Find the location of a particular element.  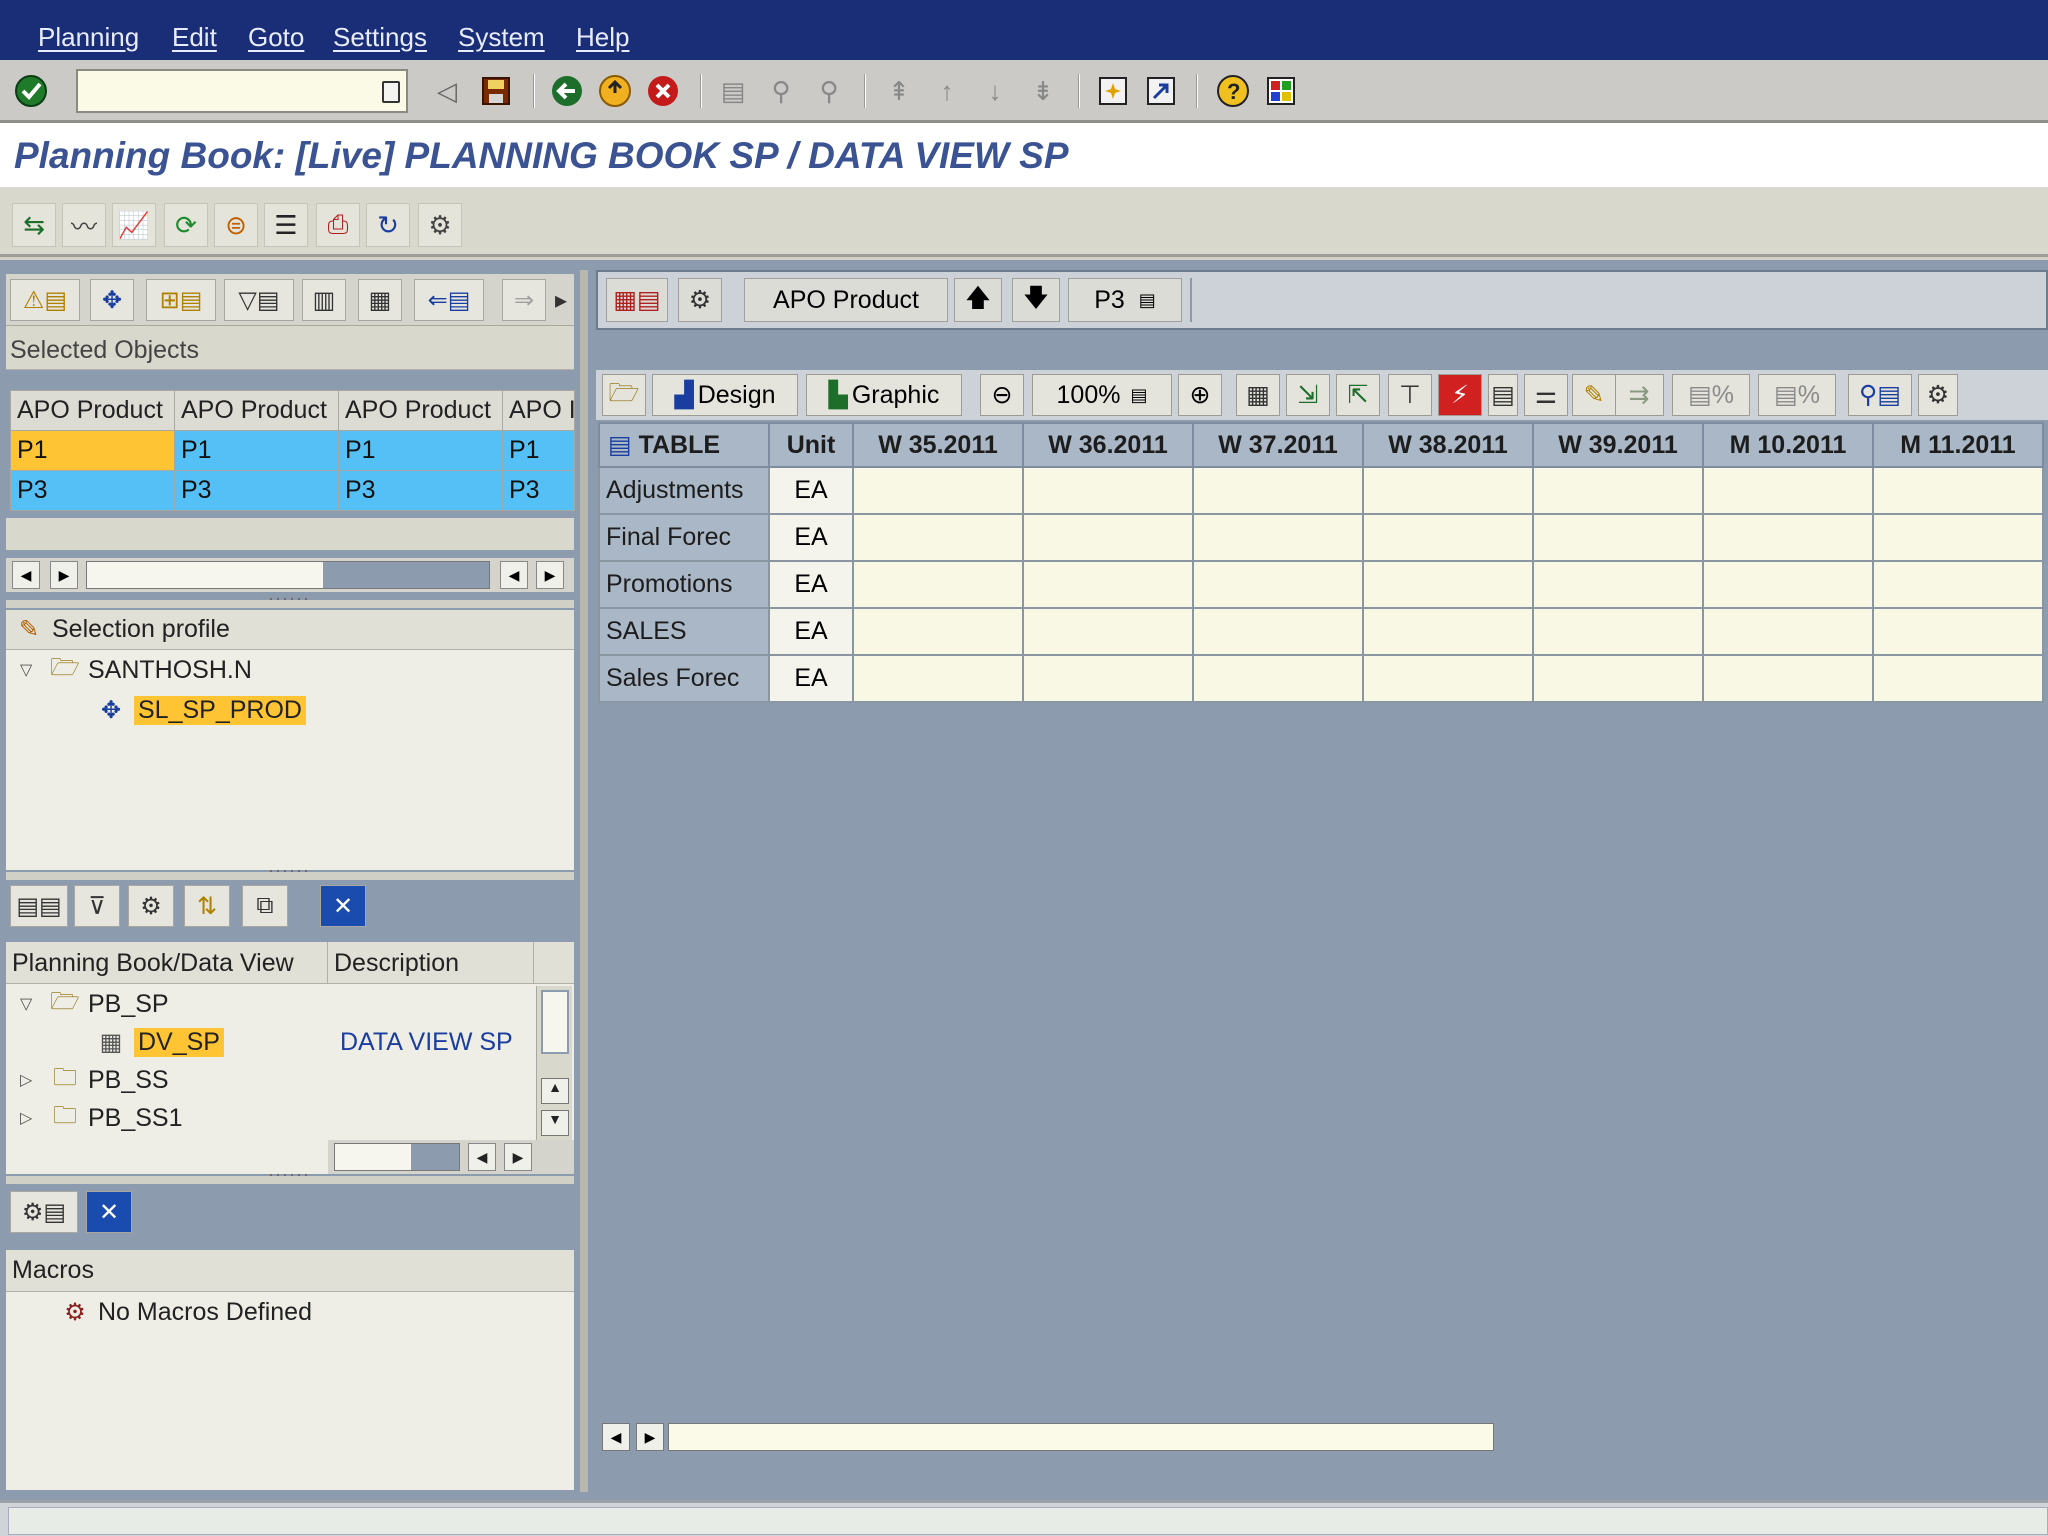

vertical-scrollbar: ▲ ▼ is located at coordinates (554, 1064).